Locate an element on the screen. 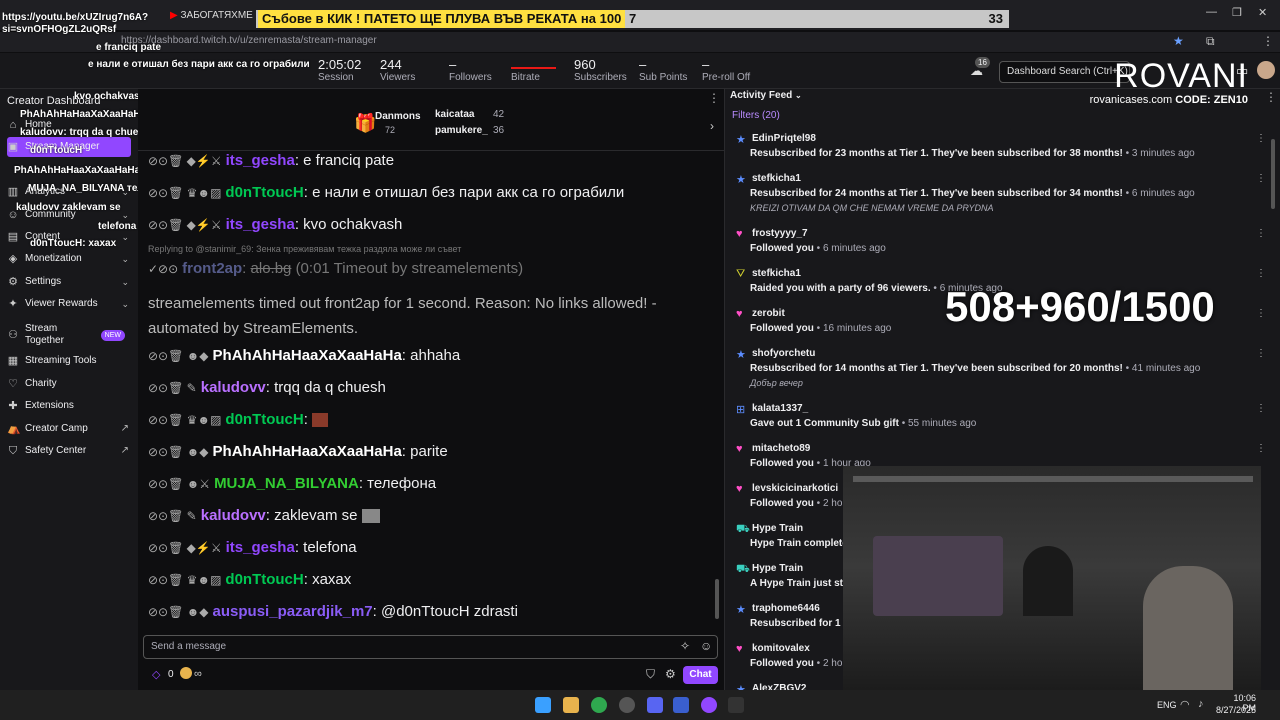 Image resolution: width=1280 pixels, height=720 pixels. stat-preroll: – Pre-roll Off is located at coordinates (726, 70).